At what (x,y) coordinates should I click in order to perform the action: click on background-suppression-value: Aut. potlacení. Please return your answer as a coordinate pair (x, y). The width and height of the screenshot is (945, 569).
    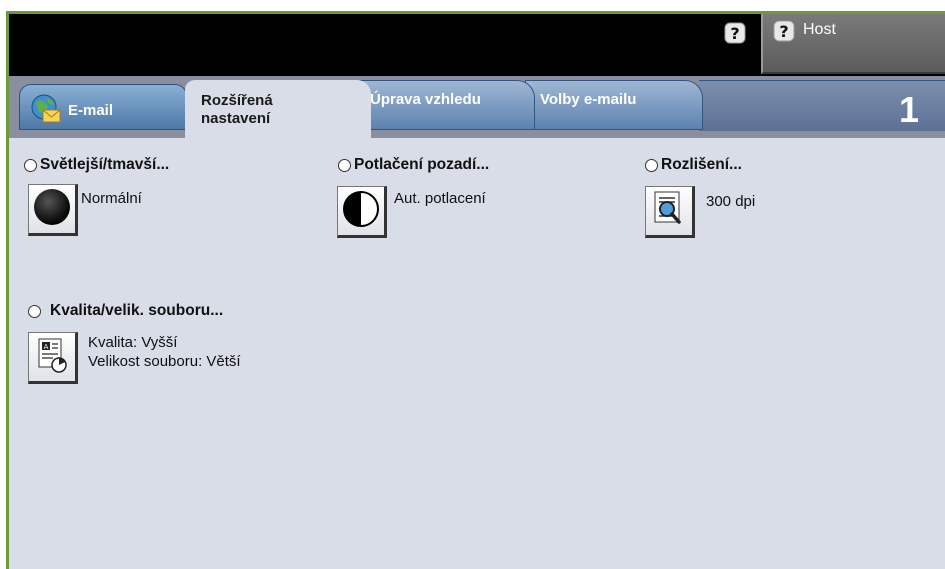
    Looking at the image, I should click on (440, 198).